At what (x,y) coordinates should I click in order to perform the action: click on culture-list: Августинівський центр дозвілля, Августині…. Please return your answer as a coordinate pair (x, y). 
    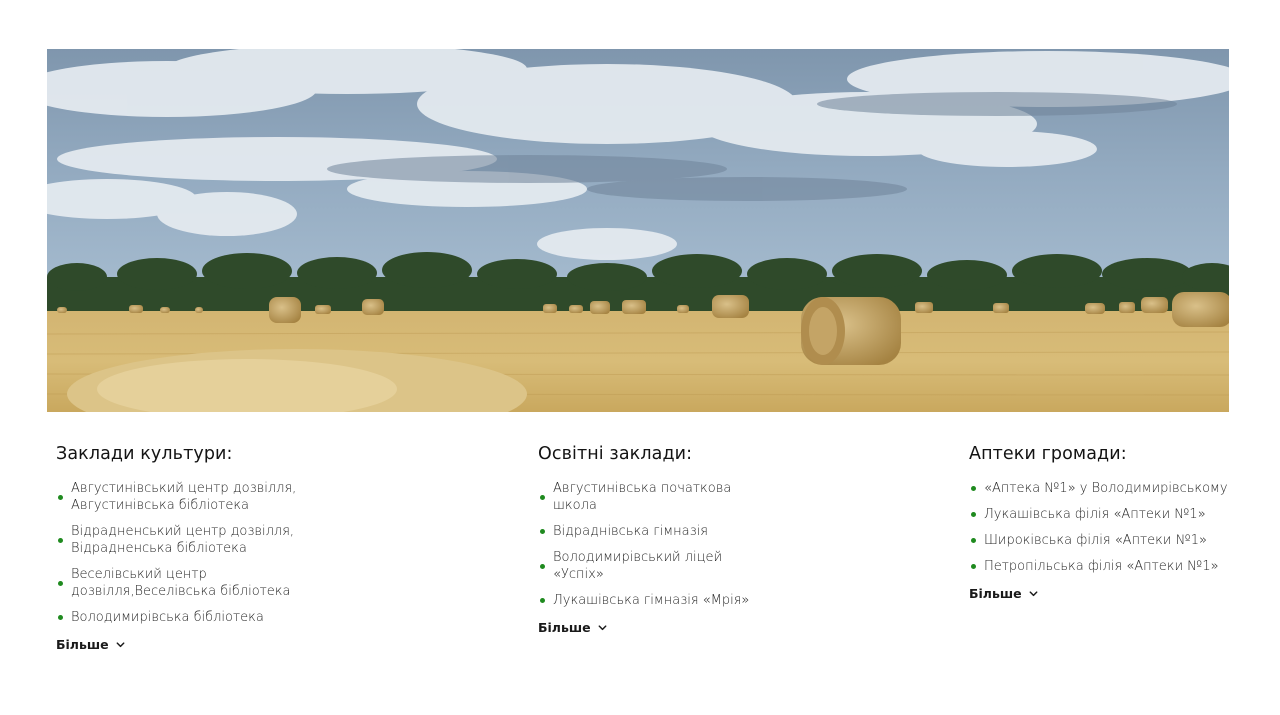
    Looking at the image, I should click on (206, 553).